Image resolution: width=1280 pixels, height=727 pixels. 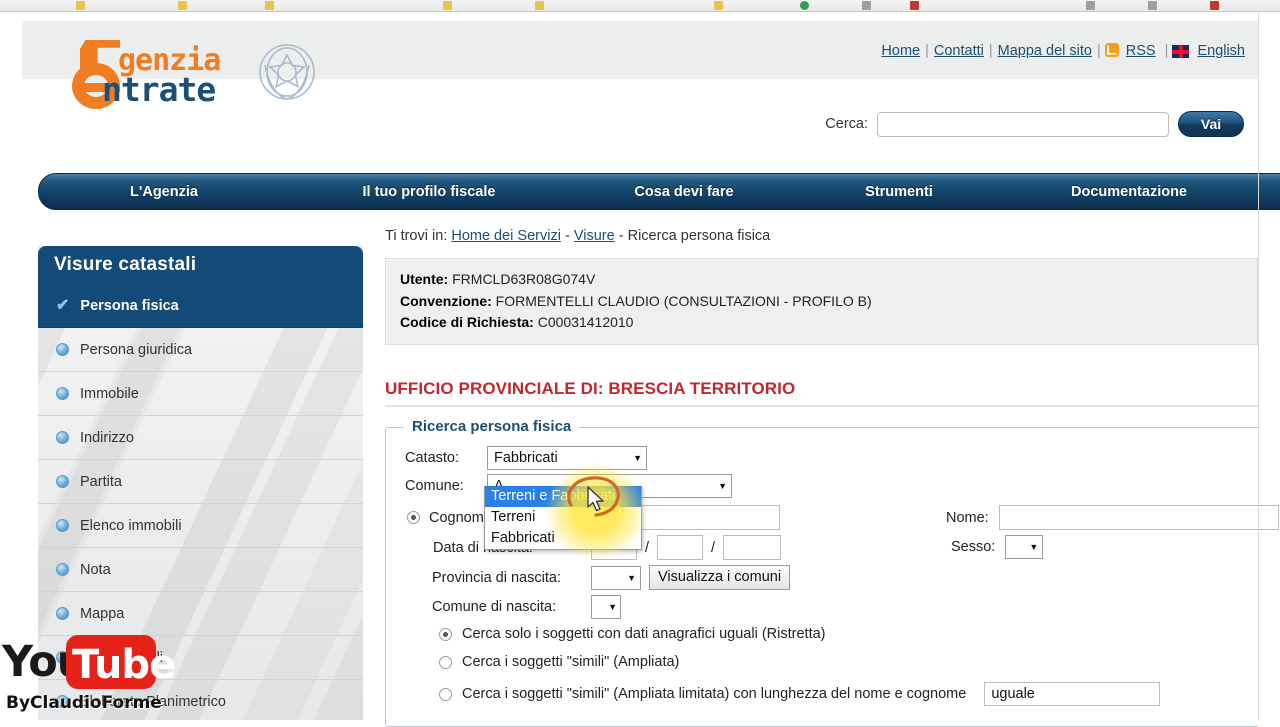 What do you see at coordinates (1013, 694) in the screenshot?
I see `lunghezza-select-value: uguale` at bounding box center [1013, 694].